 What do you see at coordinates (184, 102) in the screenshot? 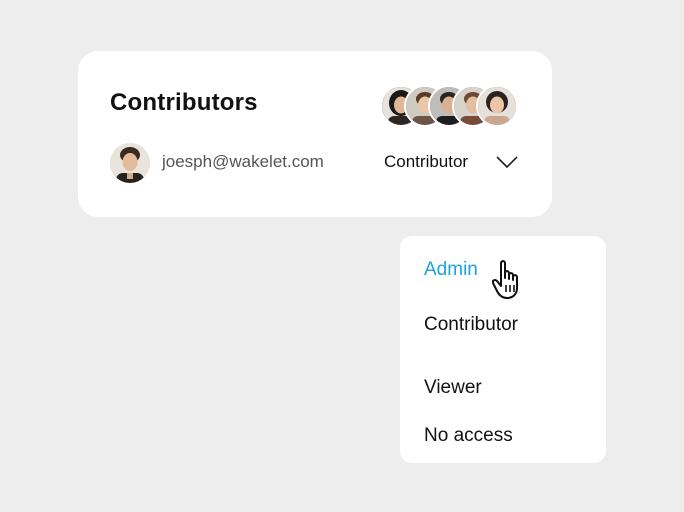
I see `card-title: Contributors` at bounding box center [184, 102].